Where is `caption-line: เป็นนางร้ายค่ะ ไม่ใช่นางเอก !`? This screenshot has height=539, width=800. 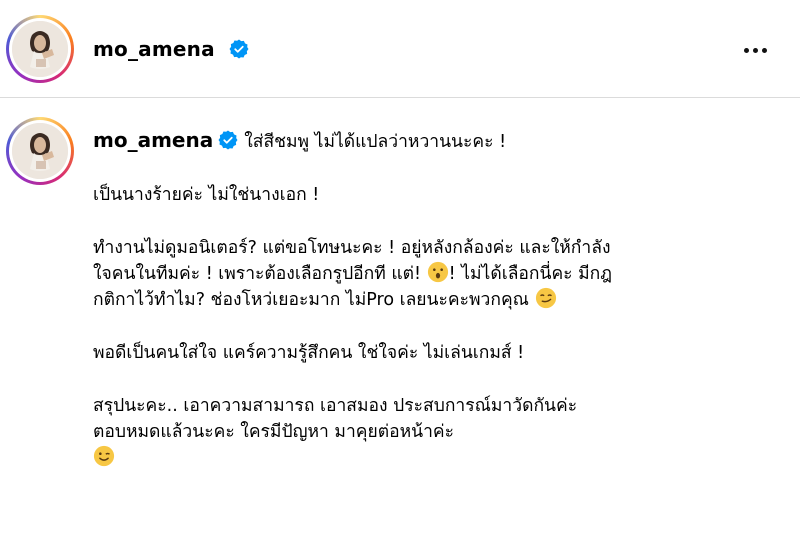 caption-line: เป็นนางร้ายค่ะ ไม่ใช่นางเอก ! is located at coordinates (206, 195).